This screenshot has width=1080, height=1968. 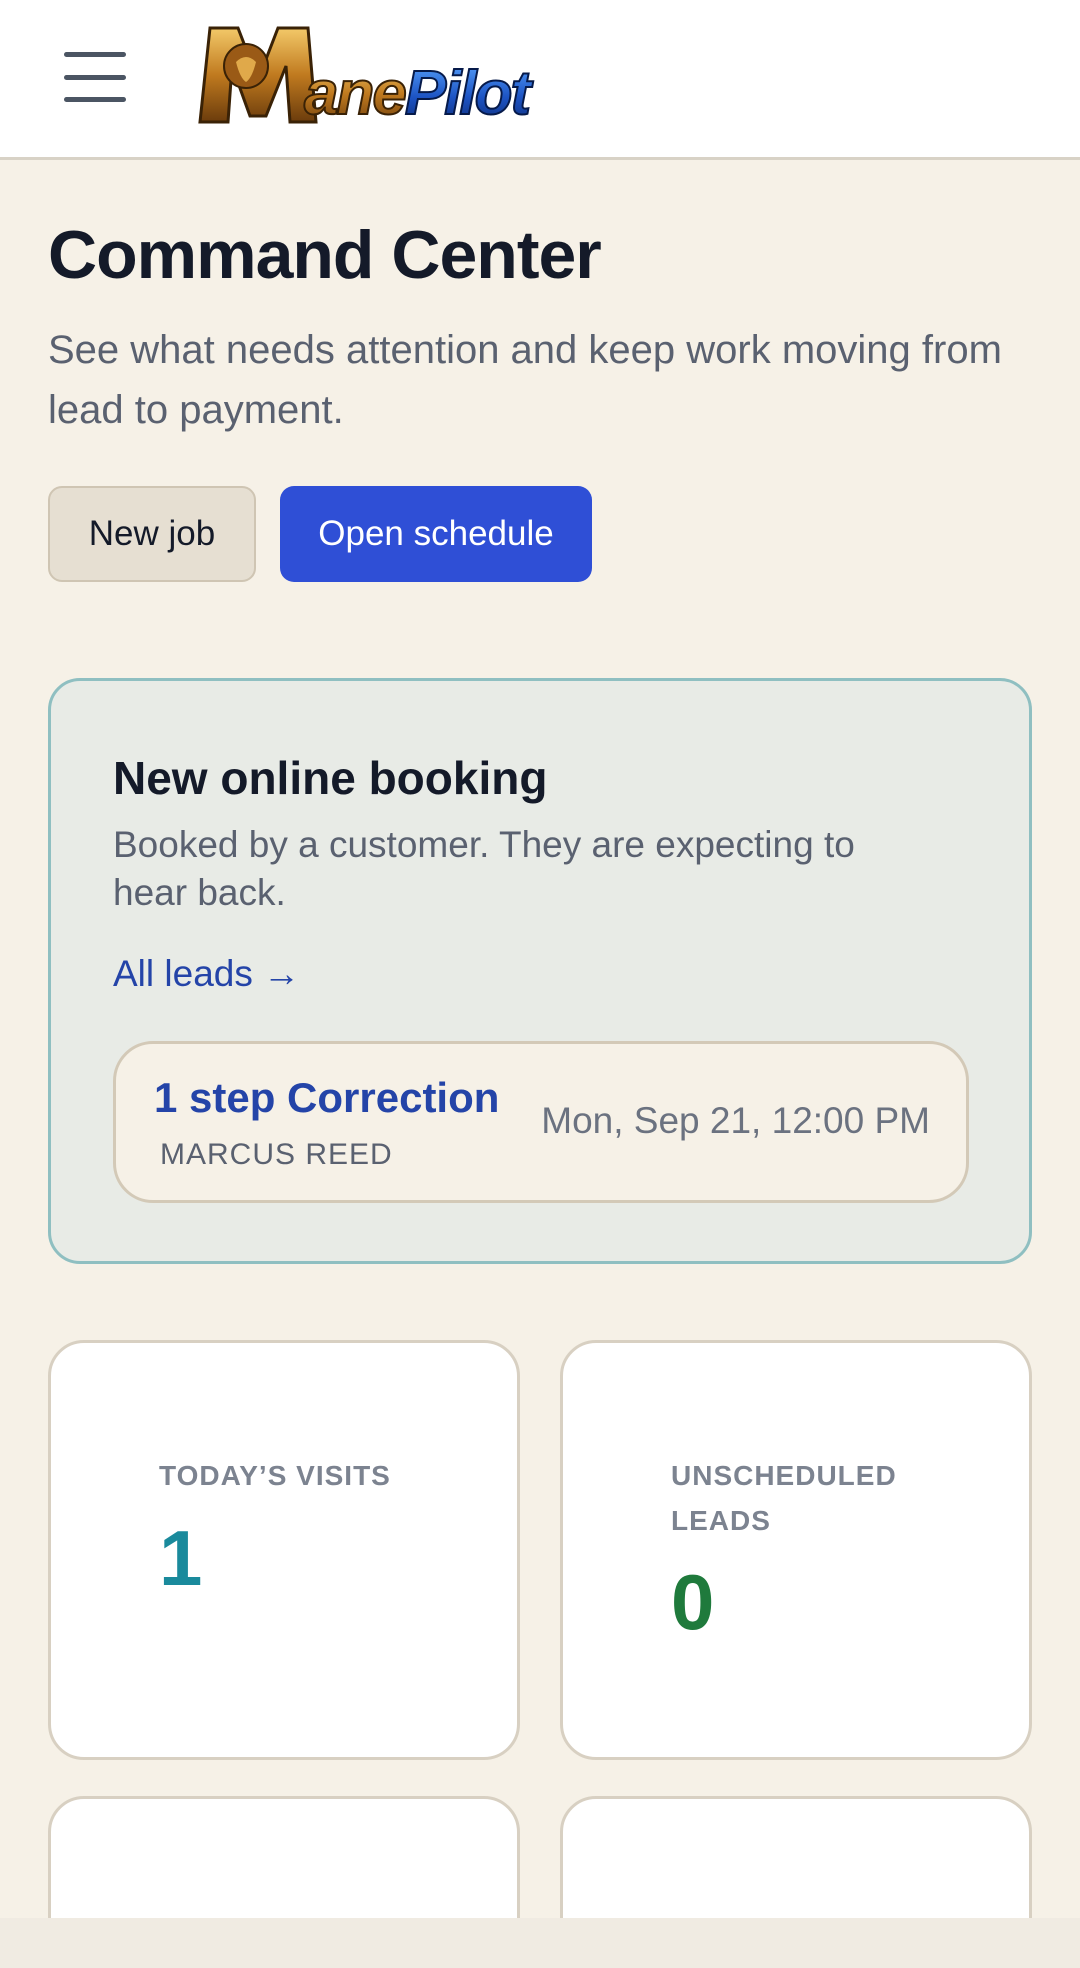 I want to click on stat-card-todays-visits: TODAY’S VISITS 1, so click(x=284, y=1550).